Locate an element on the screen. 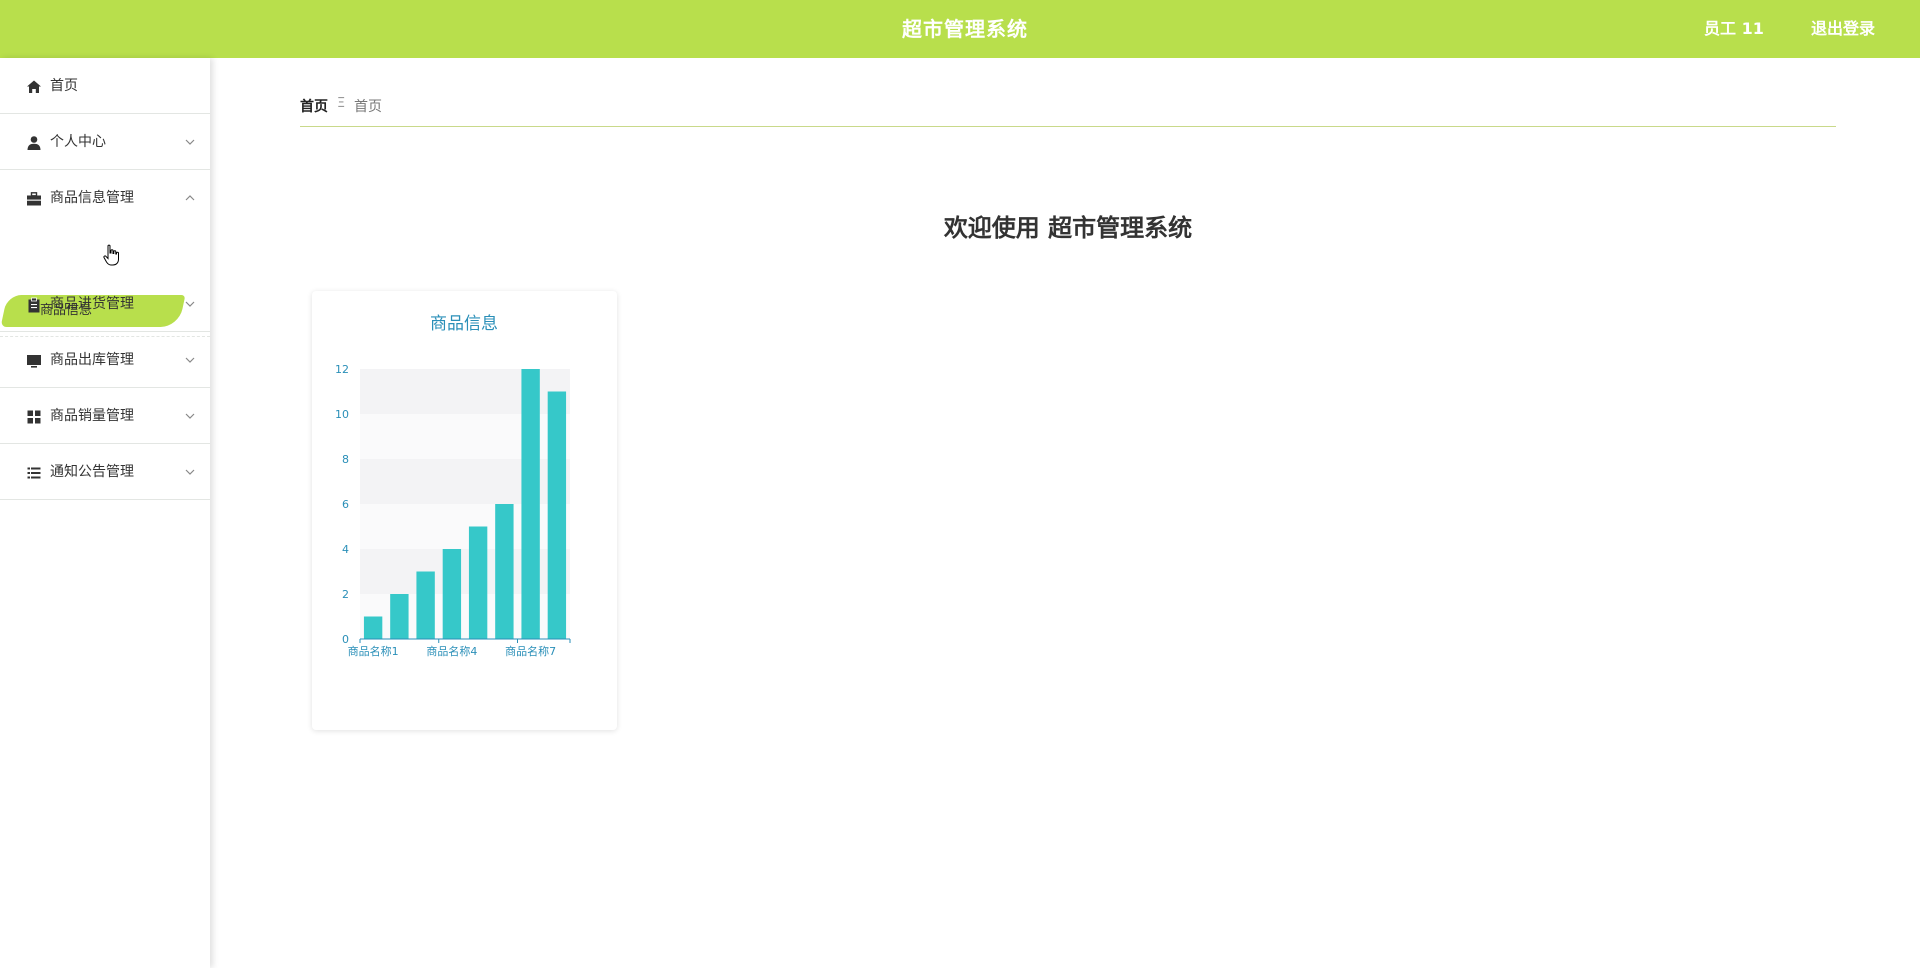 The height and width of the screenshot is (968, 1920). user-icon is located at coordinates (34, 143).